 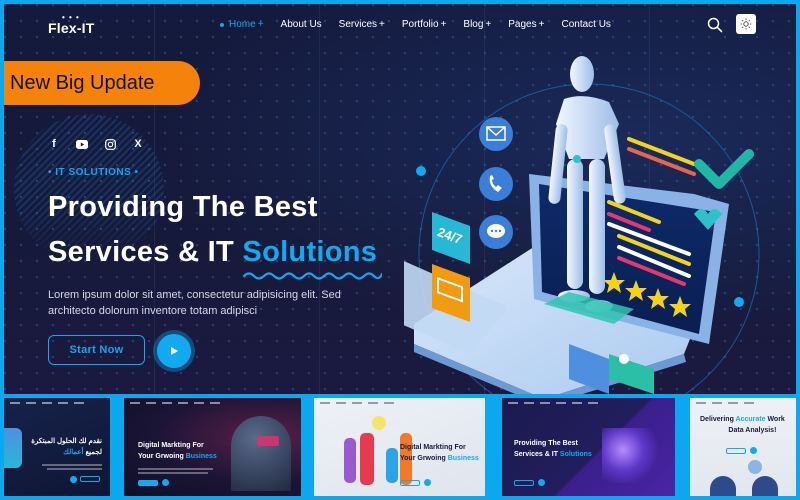 I want to click on nav-item-home: Home +, so click(x=242, y=24).